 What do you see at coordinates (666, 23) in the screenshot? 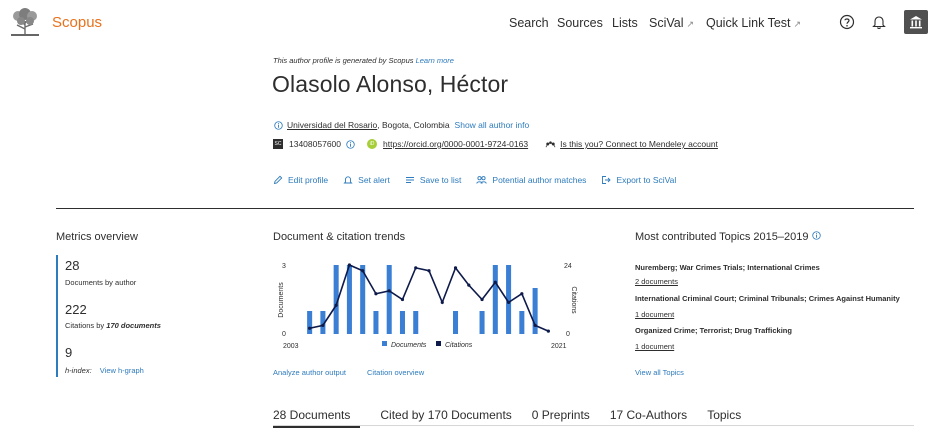
I see `nav-scival-label: SciVal` at bounding box center [666, 23].